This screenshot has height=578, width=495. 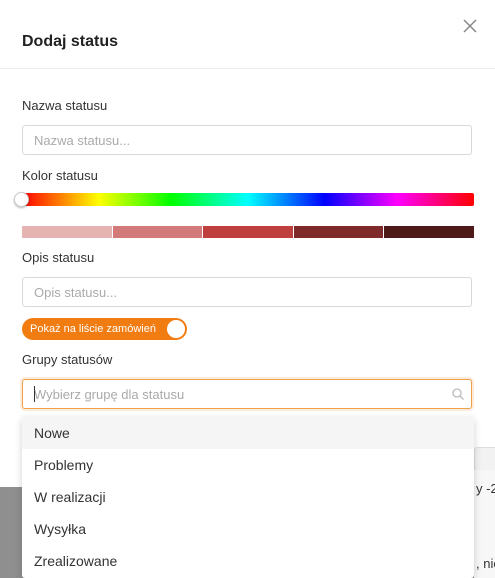 What do you see at coordinates (67, 359) in the screenshot?
I see `groups-label: Grupy statusów` at bounding box center [67, 359].